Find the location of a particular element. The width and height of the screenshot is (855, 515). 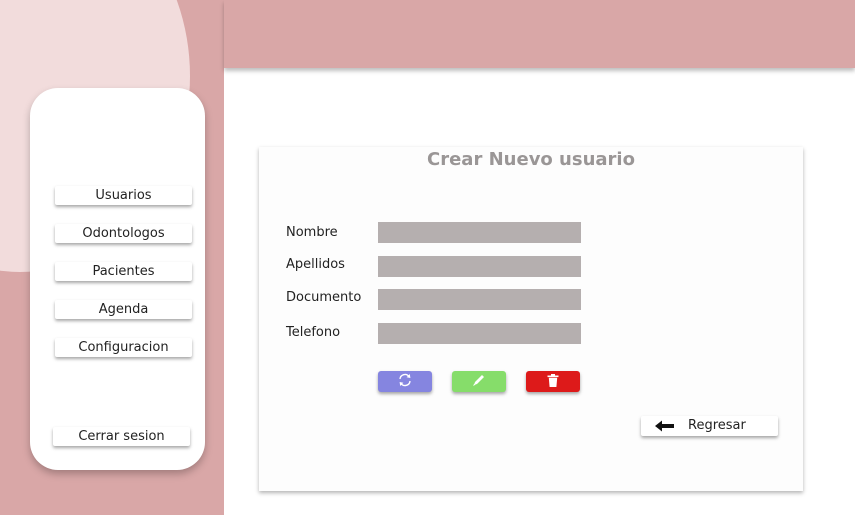

logout-button: Cerrar sesion is located at coordinates (121, 436).